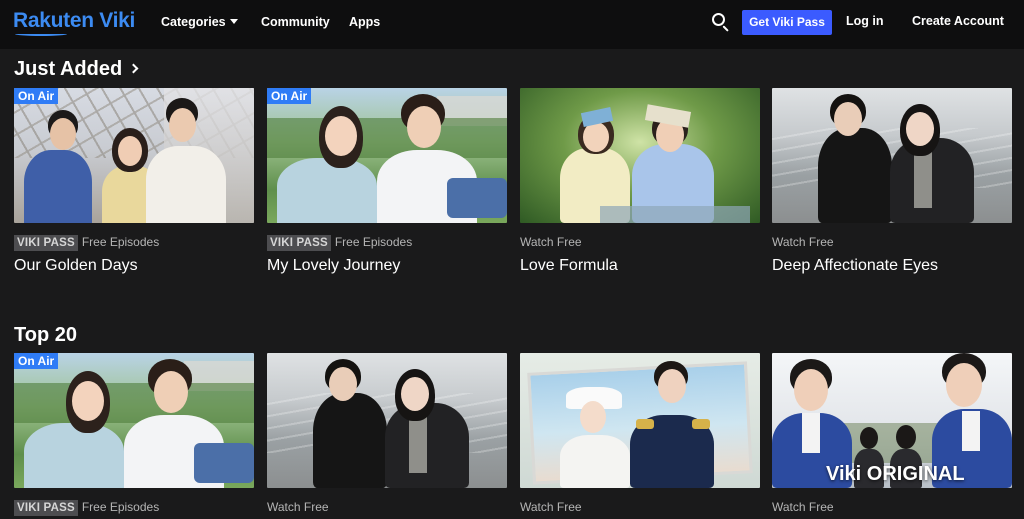 This screenshot has height=519, width=1024. What do you see at coordinates (134, 266) in the screenshot?
I see `show-title: Our Golden Days` at bounding box center [134, 266].